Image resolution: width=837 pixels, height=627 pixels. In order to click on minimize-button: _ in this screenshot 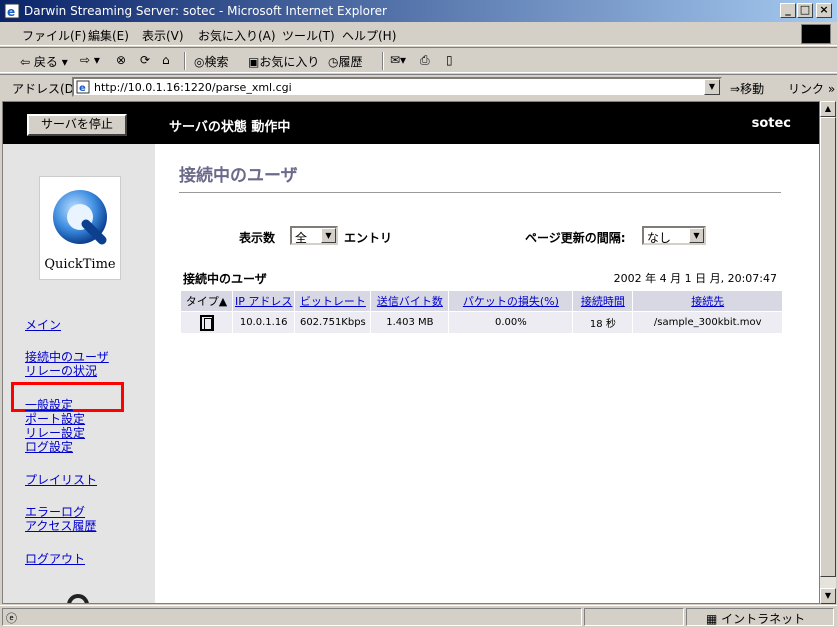, I will do `click(788, 10)`.